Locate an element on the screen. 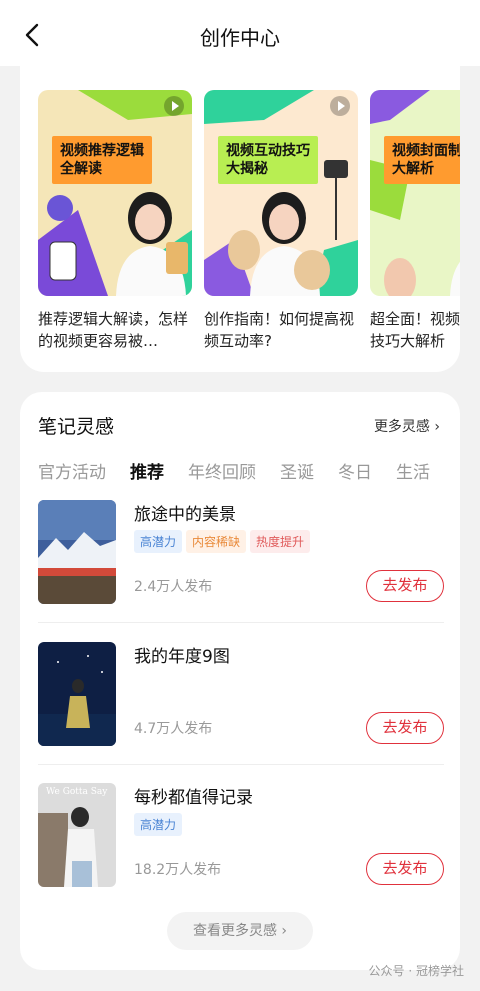 This screenshot has height=991, width=480. badge-content-scarce: 内容稀缺 is located at coordinates (216, 541).